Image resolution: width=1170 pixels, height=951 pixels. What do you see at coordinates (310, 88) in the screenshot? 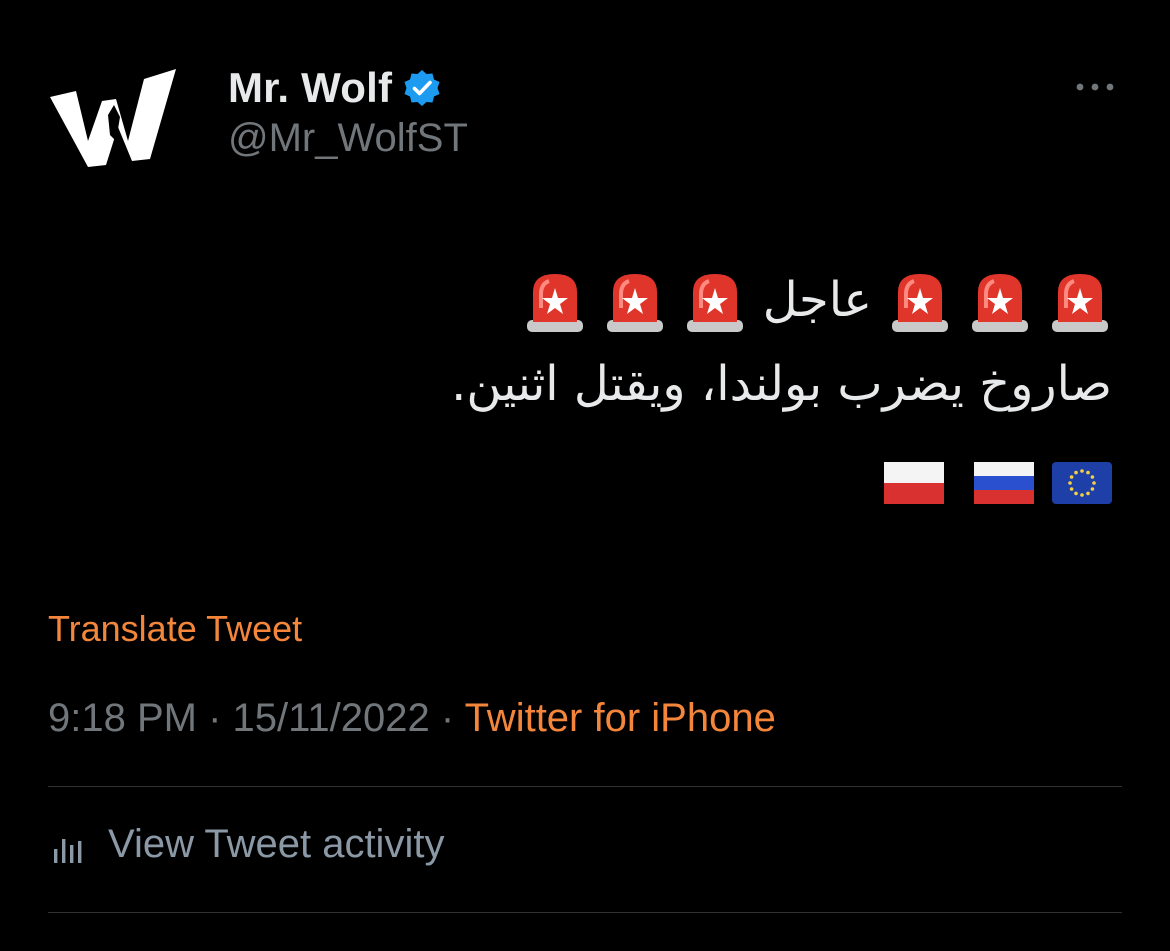
I see `author-name: Mr. Wolf` at bounding box center [310, 88].